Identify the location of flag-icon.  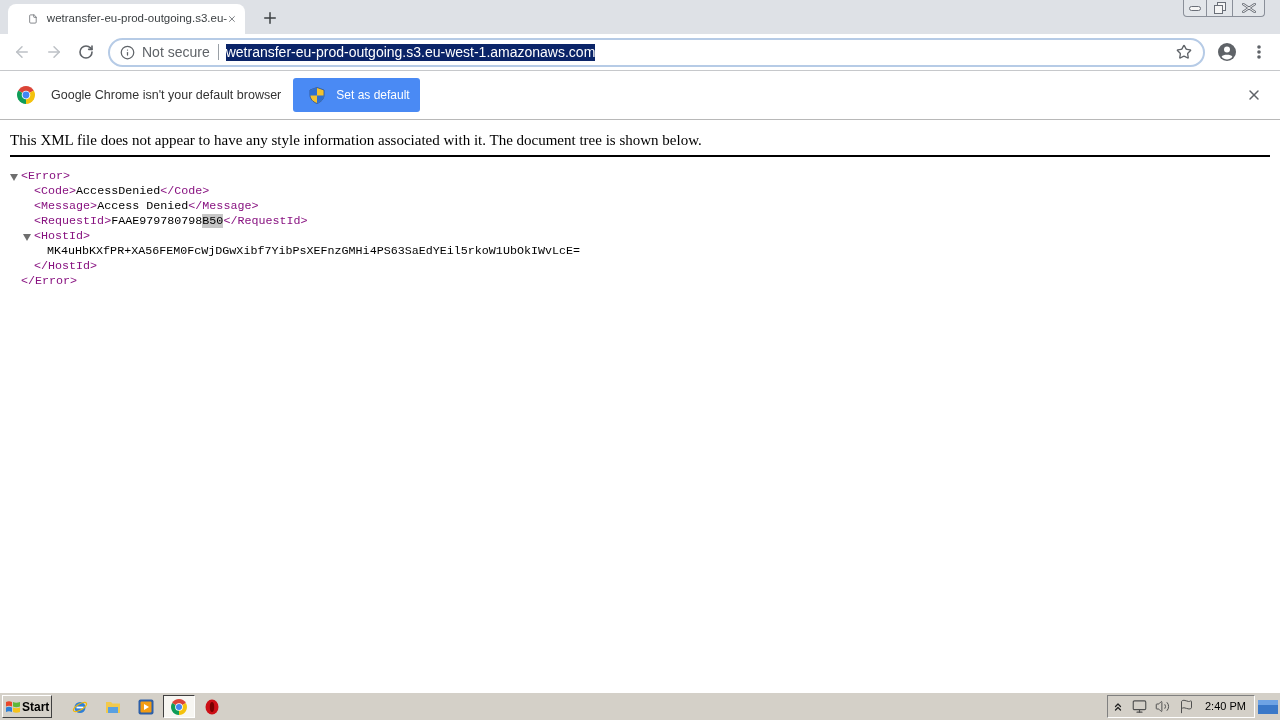
(1186, 706).